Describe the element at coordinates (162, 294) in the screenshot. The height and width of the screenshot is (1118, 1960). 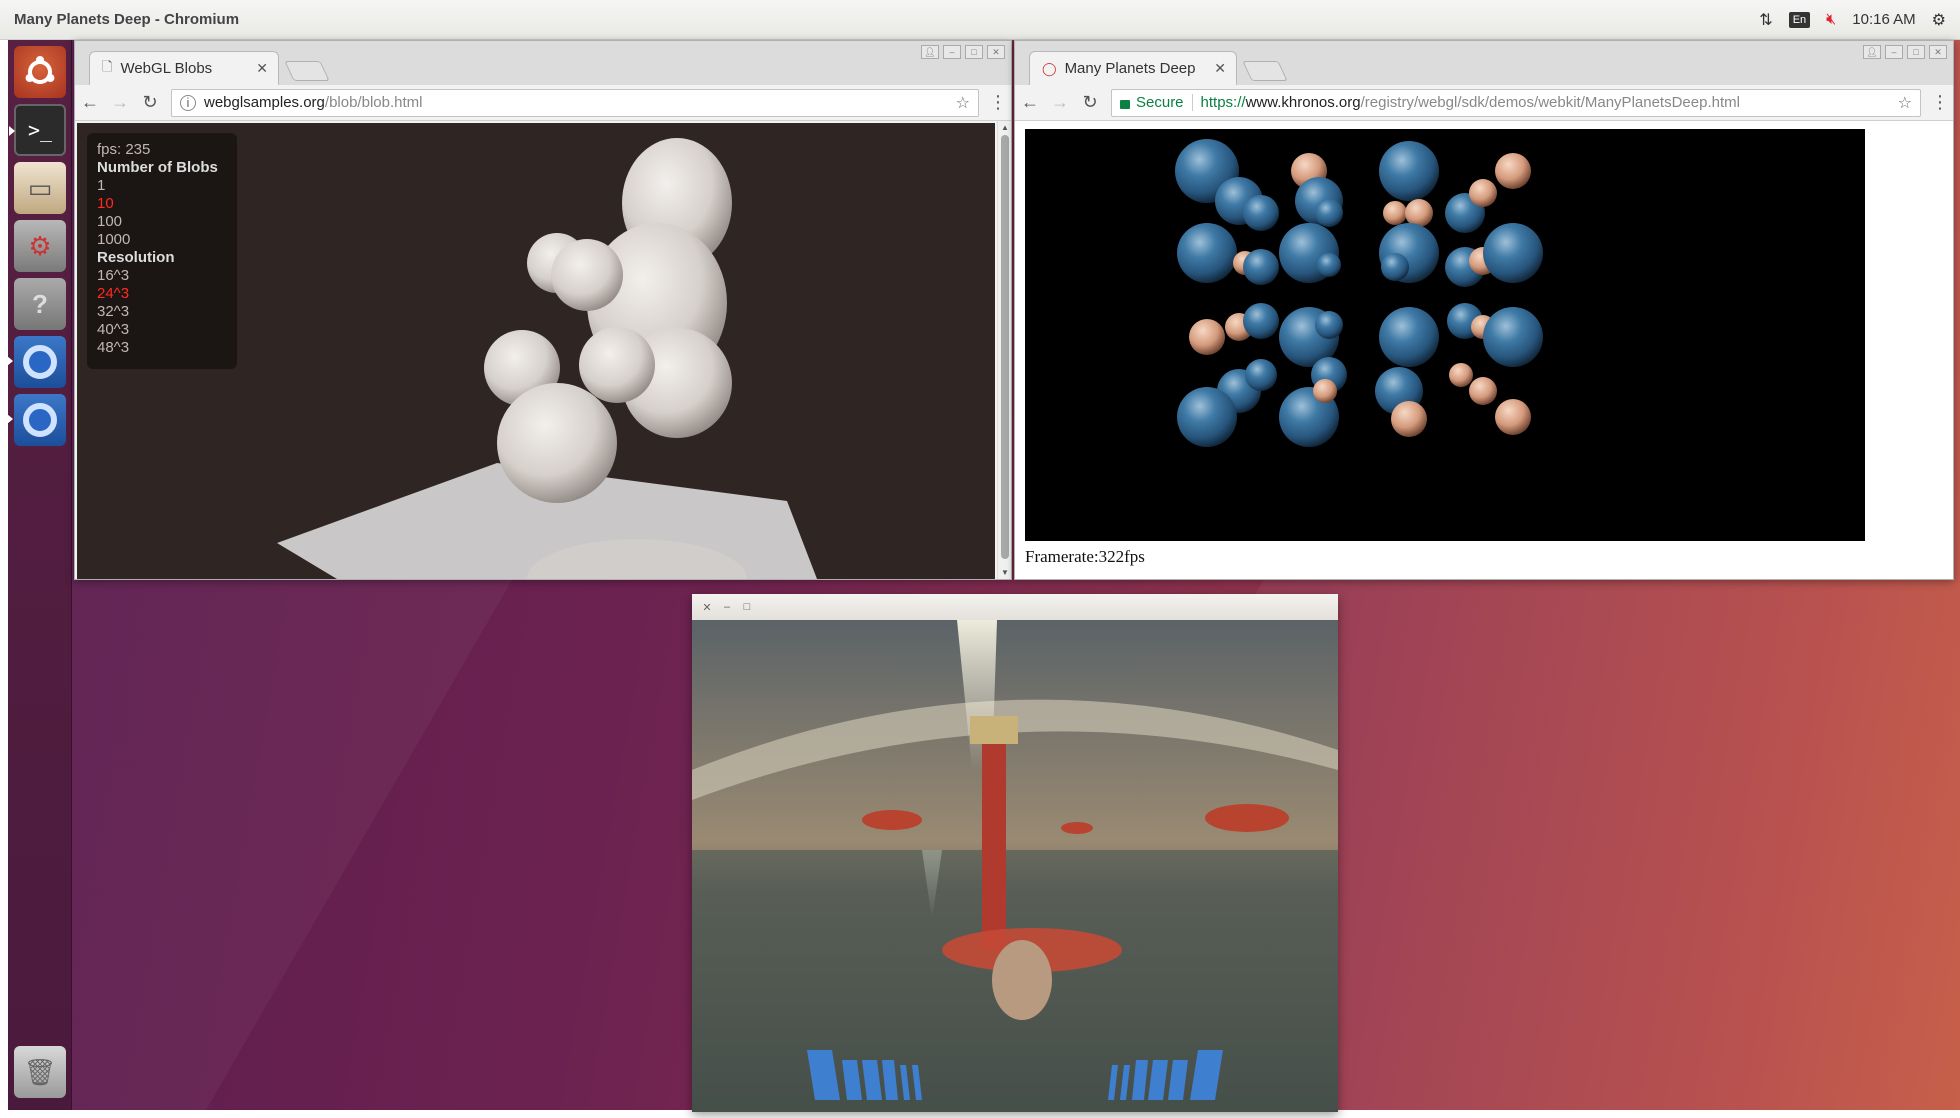
I see `resolution-option-selected: 24^3` at that location.